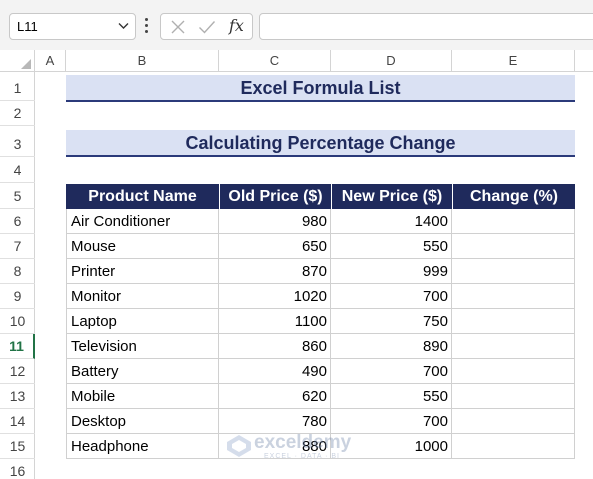 The height and width of the screenshot is (479, 593). Describe the element at coordinates (320, 88) in the screenshot. I see `sheet-title: Excel Formula List` at that location.